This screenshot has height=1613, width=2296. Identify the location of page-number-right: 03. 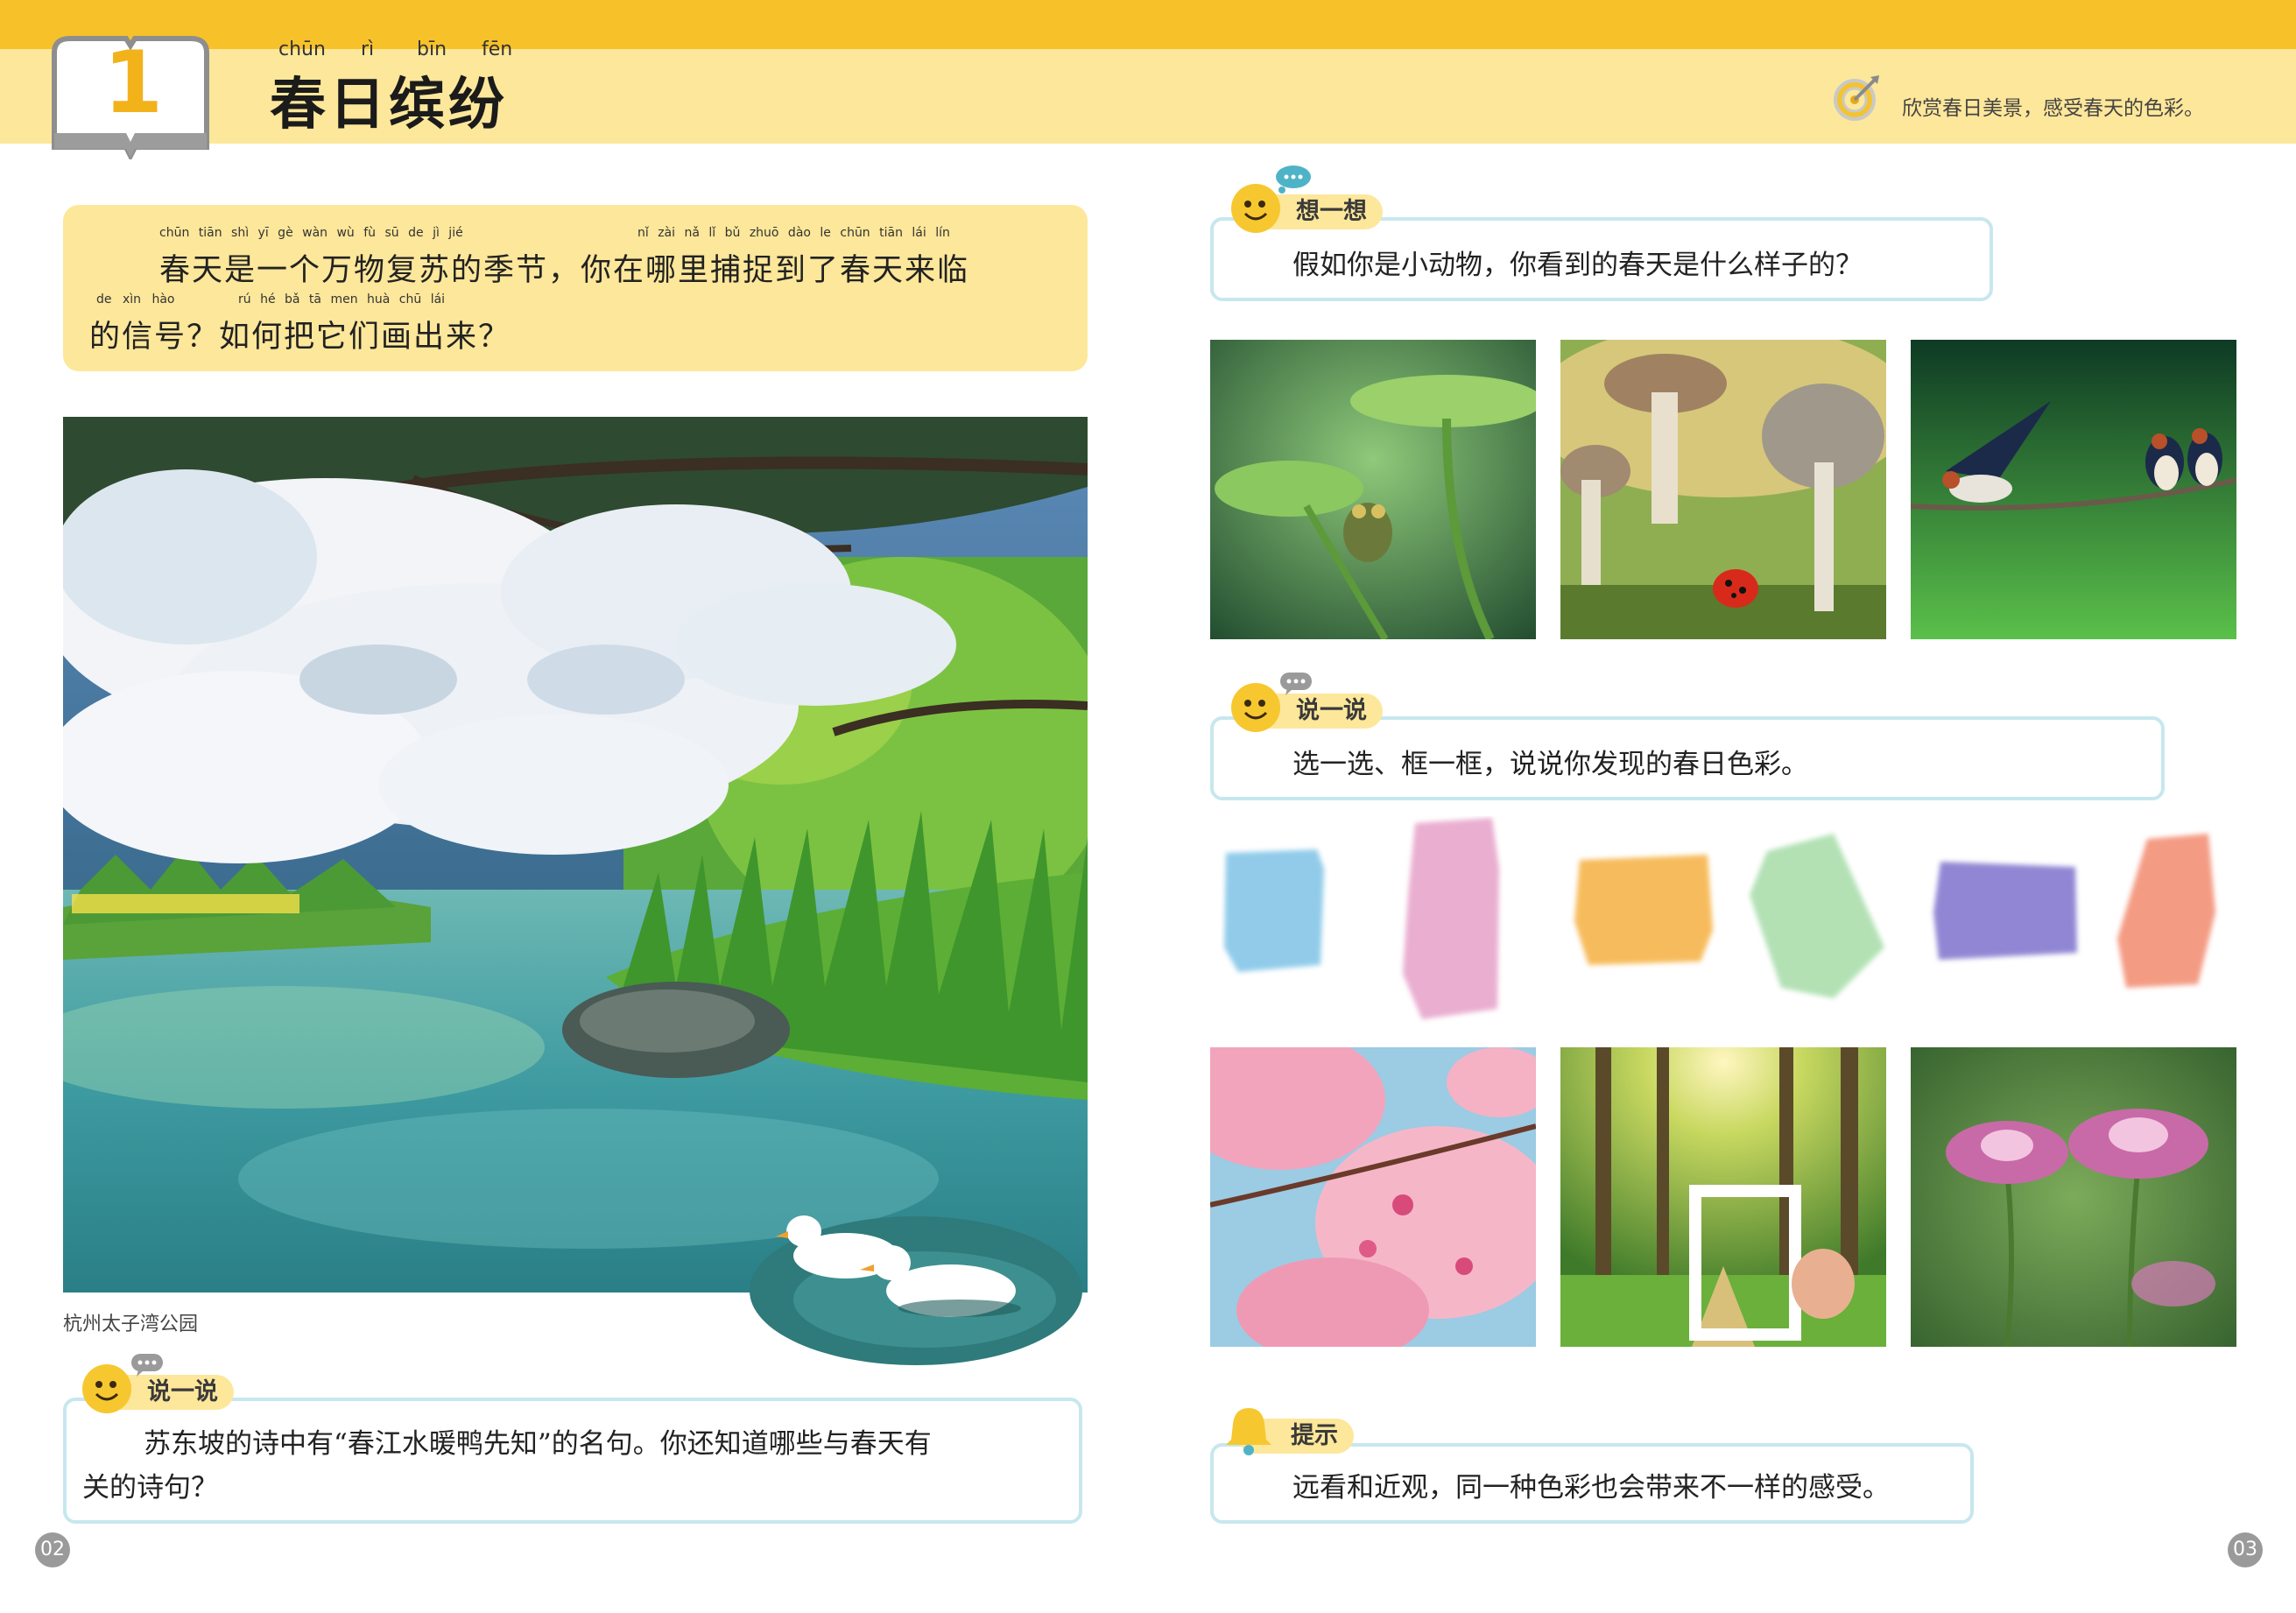
(2245, 1549).